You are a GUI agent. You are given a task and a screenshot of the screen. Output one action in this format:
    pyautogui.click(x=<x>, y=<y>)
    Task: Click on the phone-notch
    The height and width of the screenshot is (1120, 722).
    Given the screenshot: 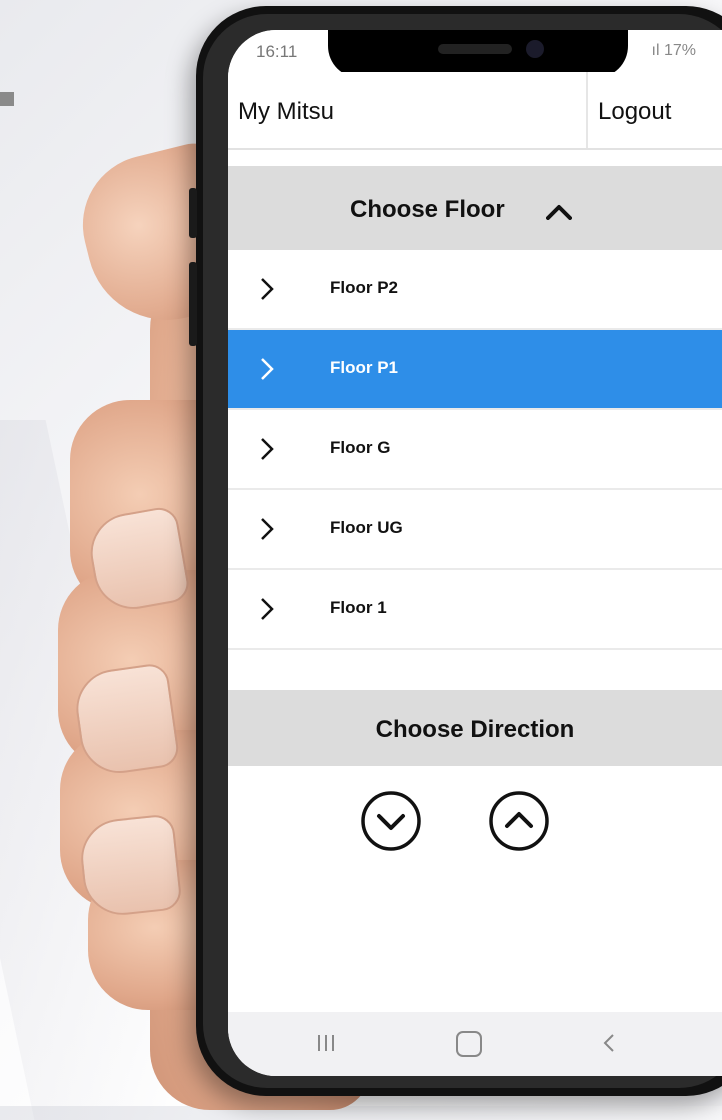 What is the action you would take?
    pyautogui.click(x=478, y=54)
    